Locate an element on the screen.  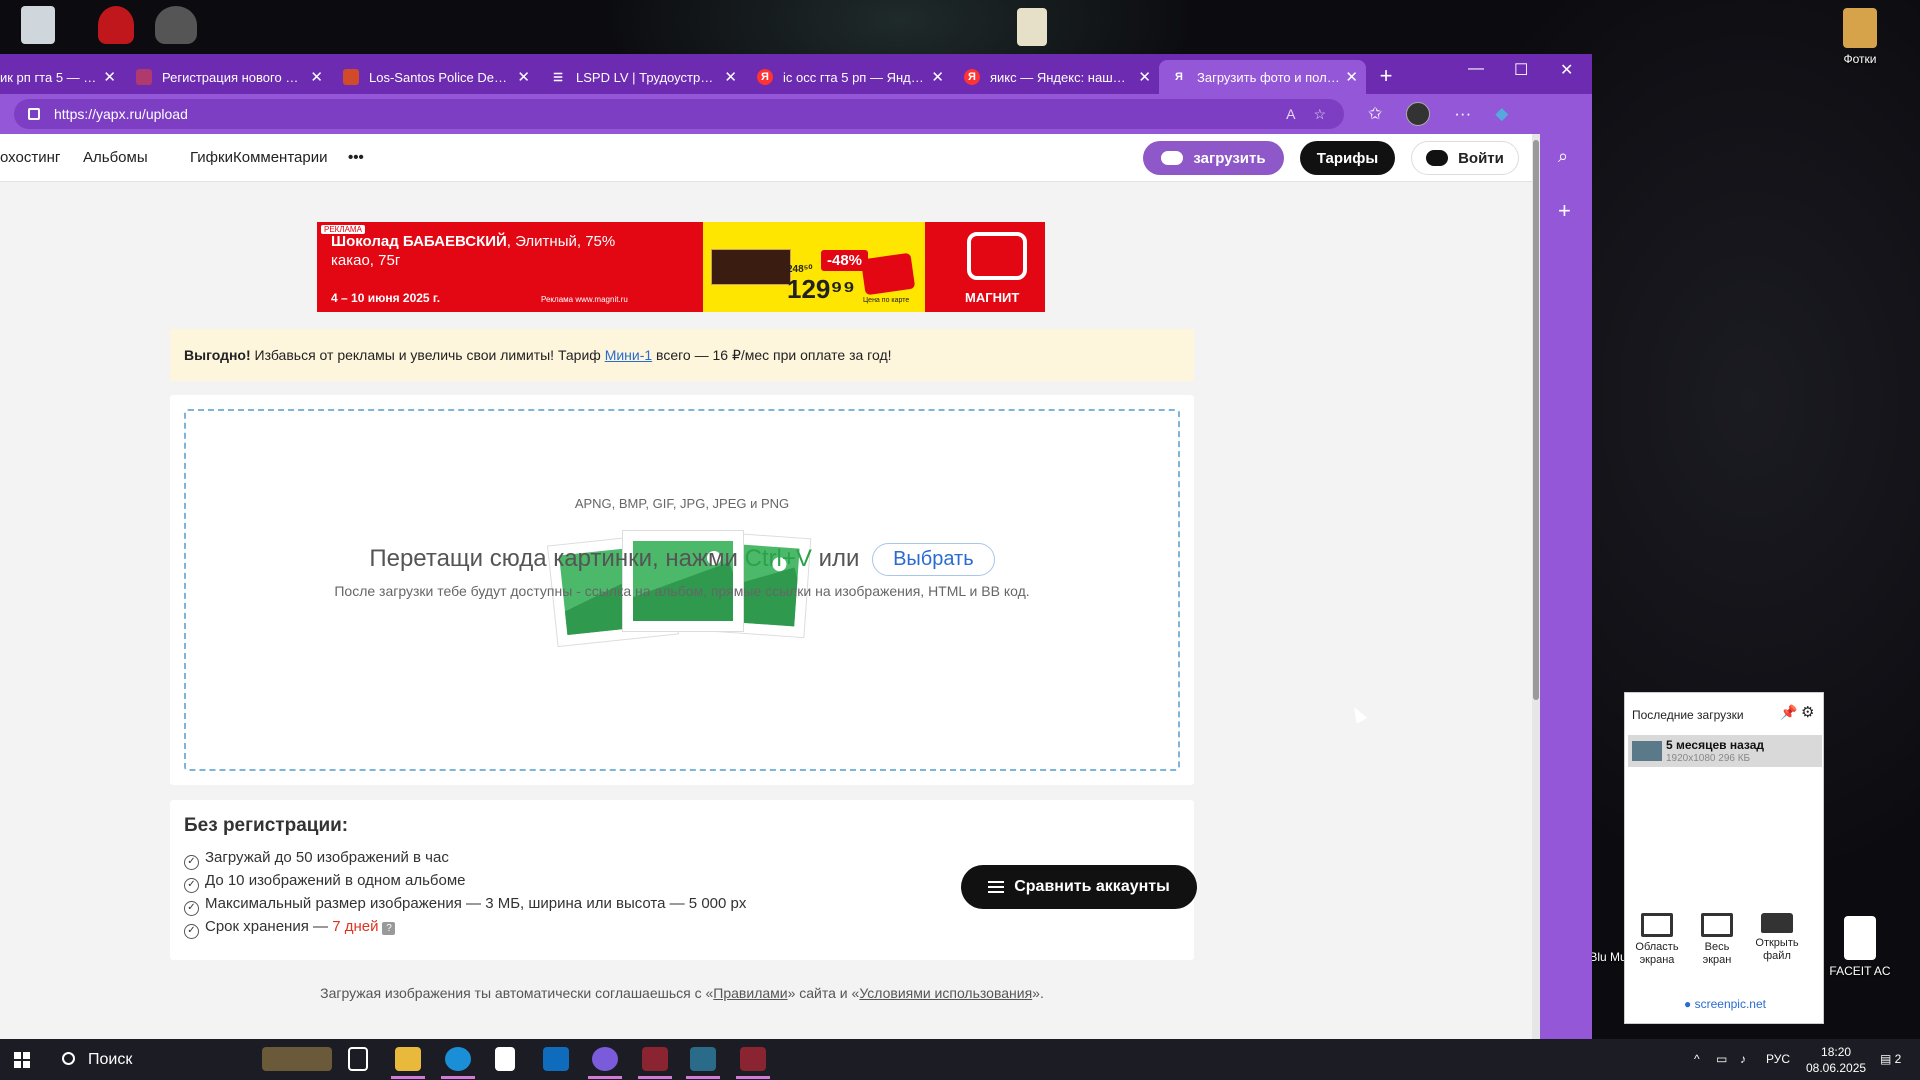
promo-text-2: всего — 16 ₽/мес при оплате за год! is located at coordinates (772, 355).